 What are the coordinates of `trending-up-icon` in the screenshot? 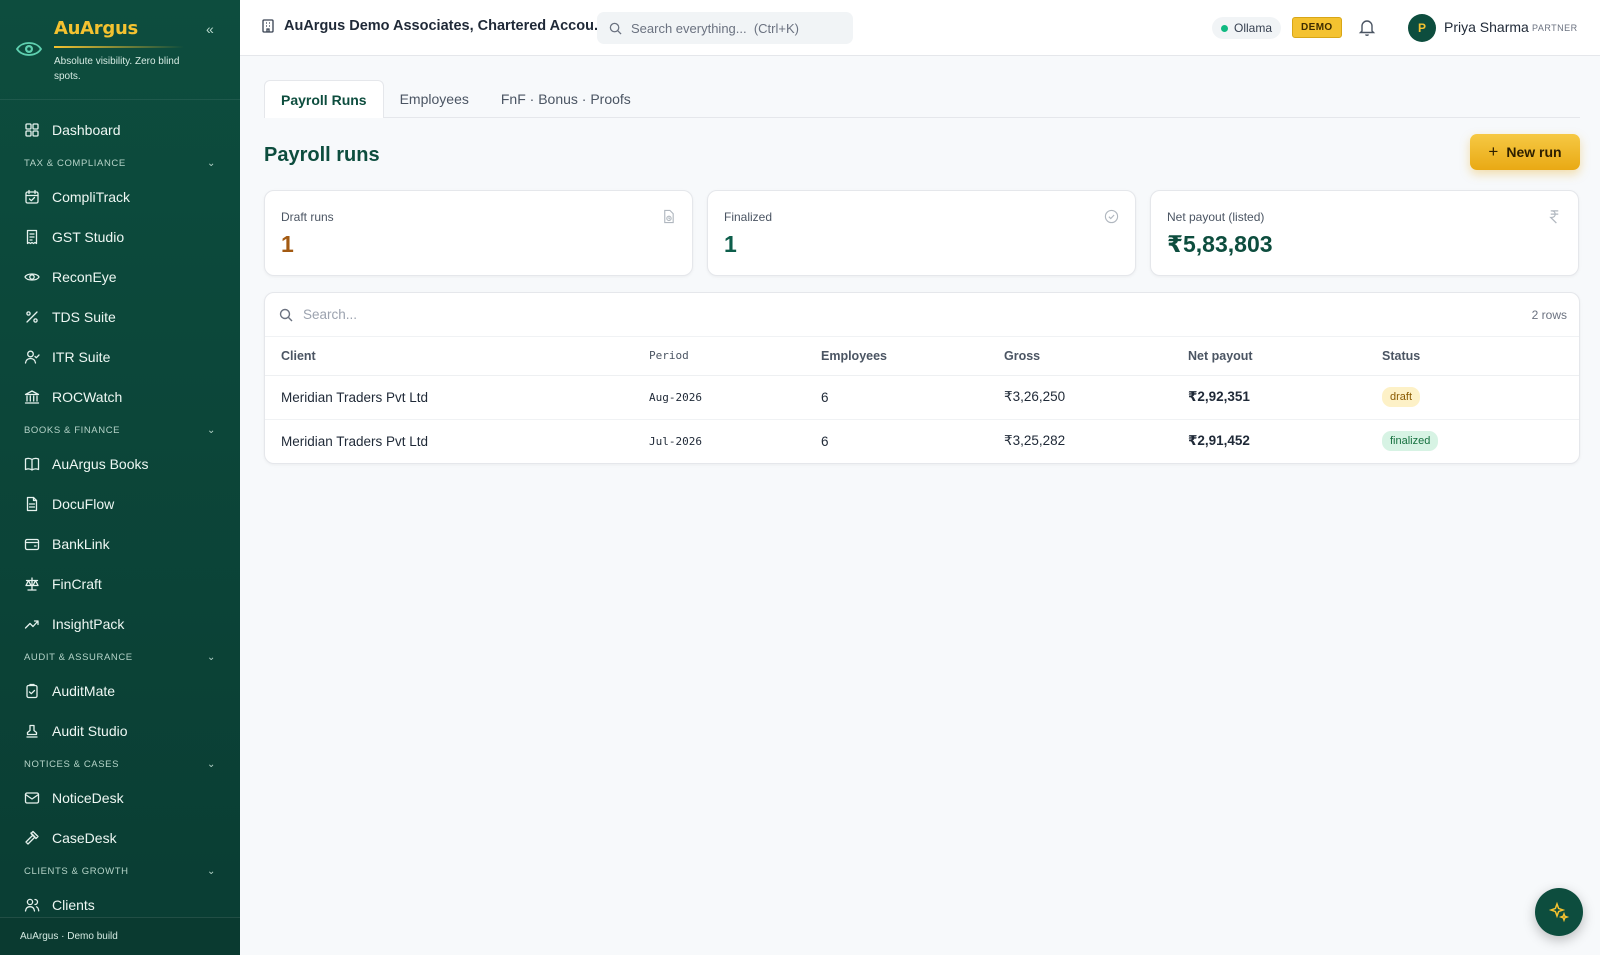 It's located at (32, 624).